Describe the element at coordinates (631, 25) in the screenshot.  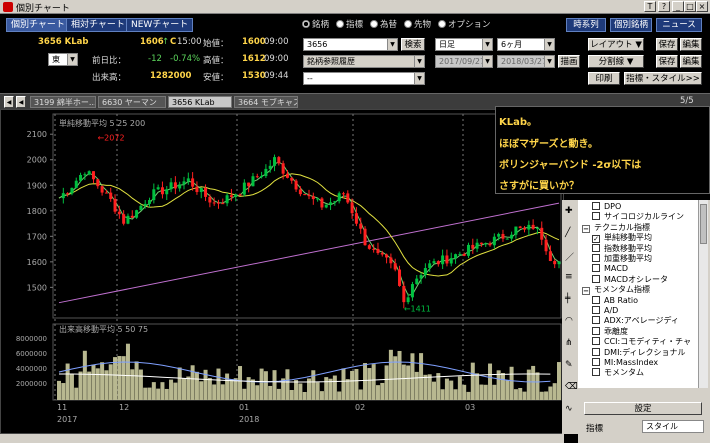
I see `individual-button: 個別銘柄` at that location.